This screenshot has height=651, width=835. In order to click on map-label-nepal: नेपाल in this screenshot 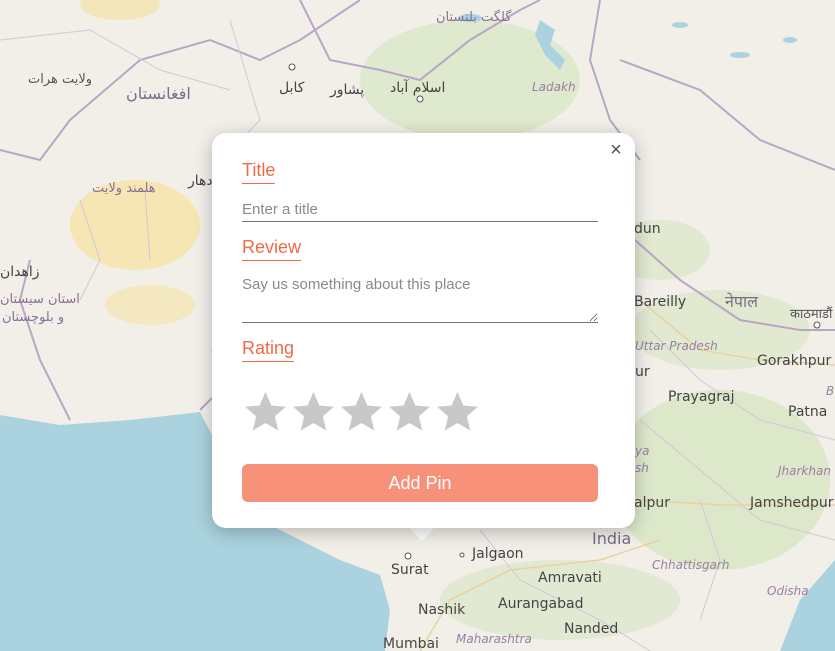, I will do `click(741, 301)`.